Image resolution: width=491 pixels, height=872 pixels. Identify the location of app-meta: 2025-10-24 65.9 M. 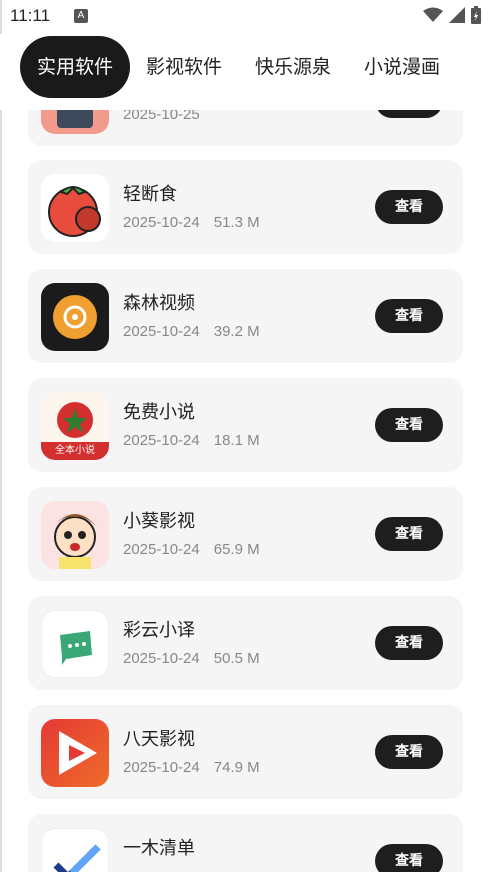
(191, 549).